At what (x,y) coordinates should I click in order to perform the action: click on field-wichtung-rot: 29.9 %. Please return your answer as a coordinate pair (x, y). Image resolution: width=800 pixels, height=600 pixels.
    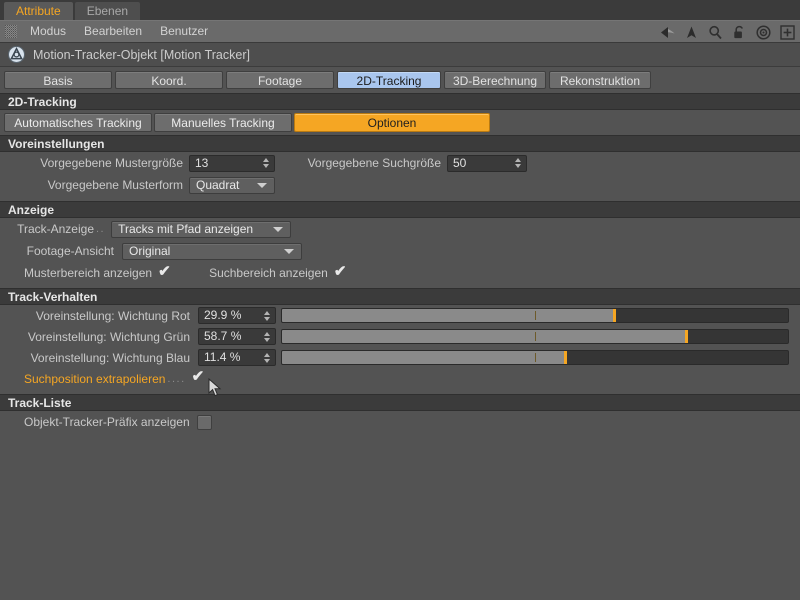
    Looking at the image, I should click on (237, 315).